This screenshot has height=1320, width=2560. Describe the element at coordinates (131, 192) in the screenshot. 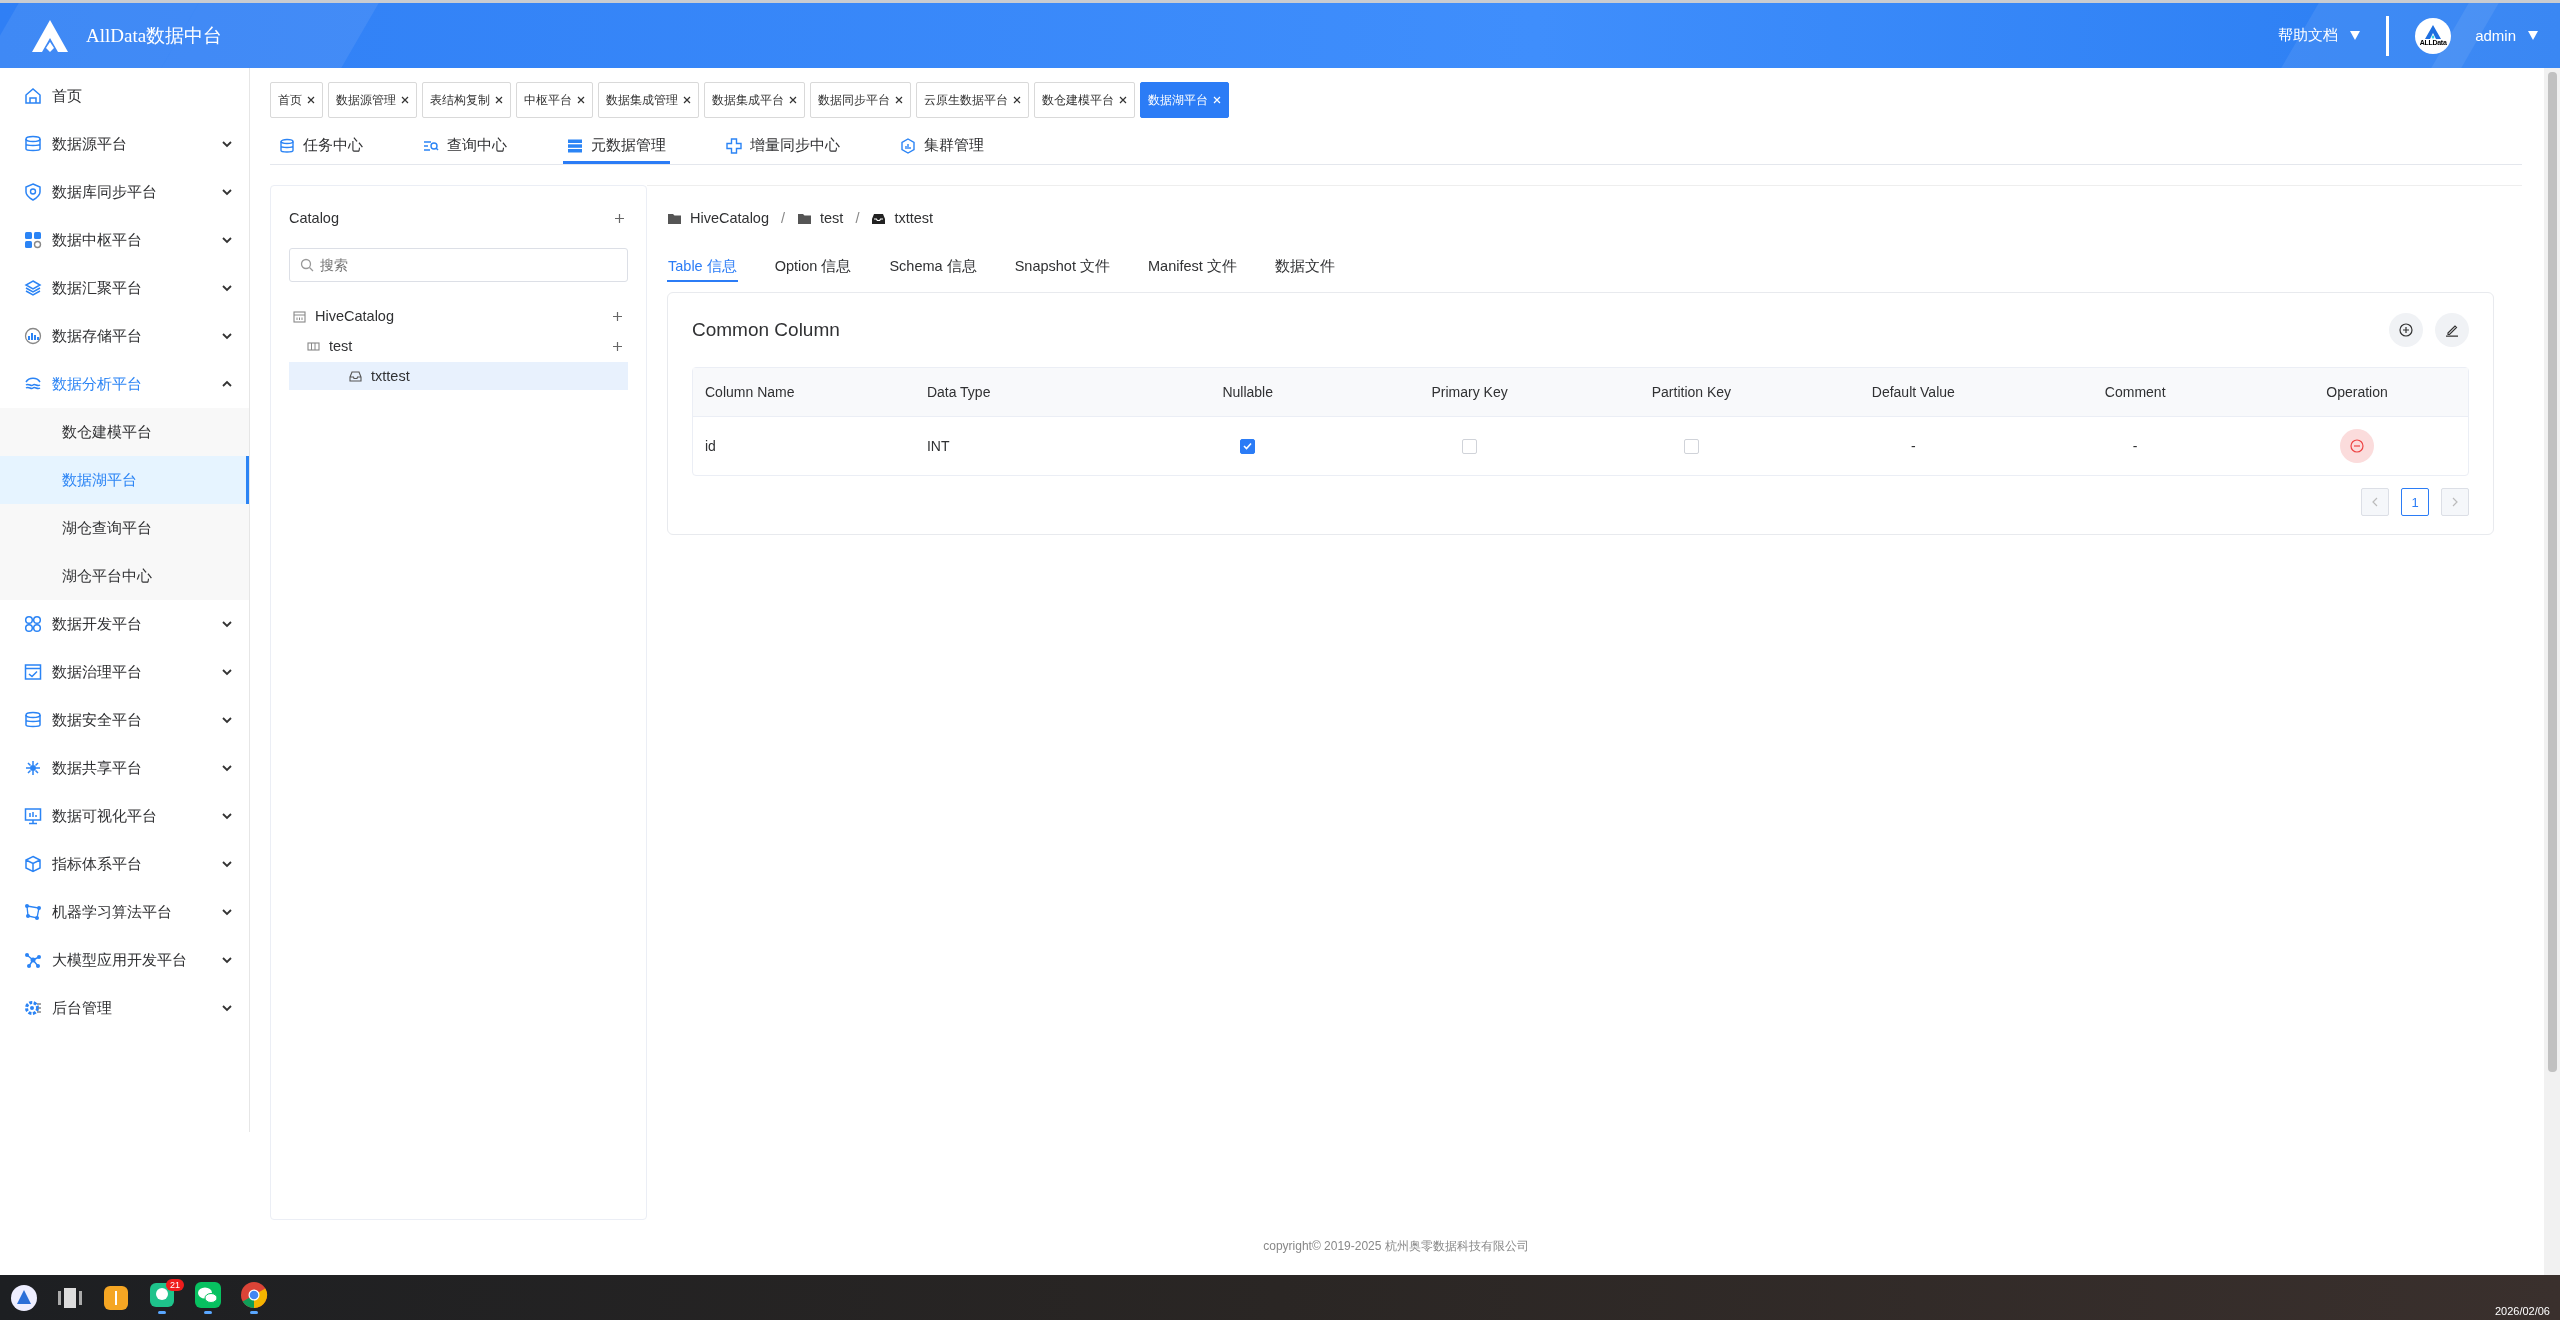

I see `menu-item: 数据库同步平台` at that location.